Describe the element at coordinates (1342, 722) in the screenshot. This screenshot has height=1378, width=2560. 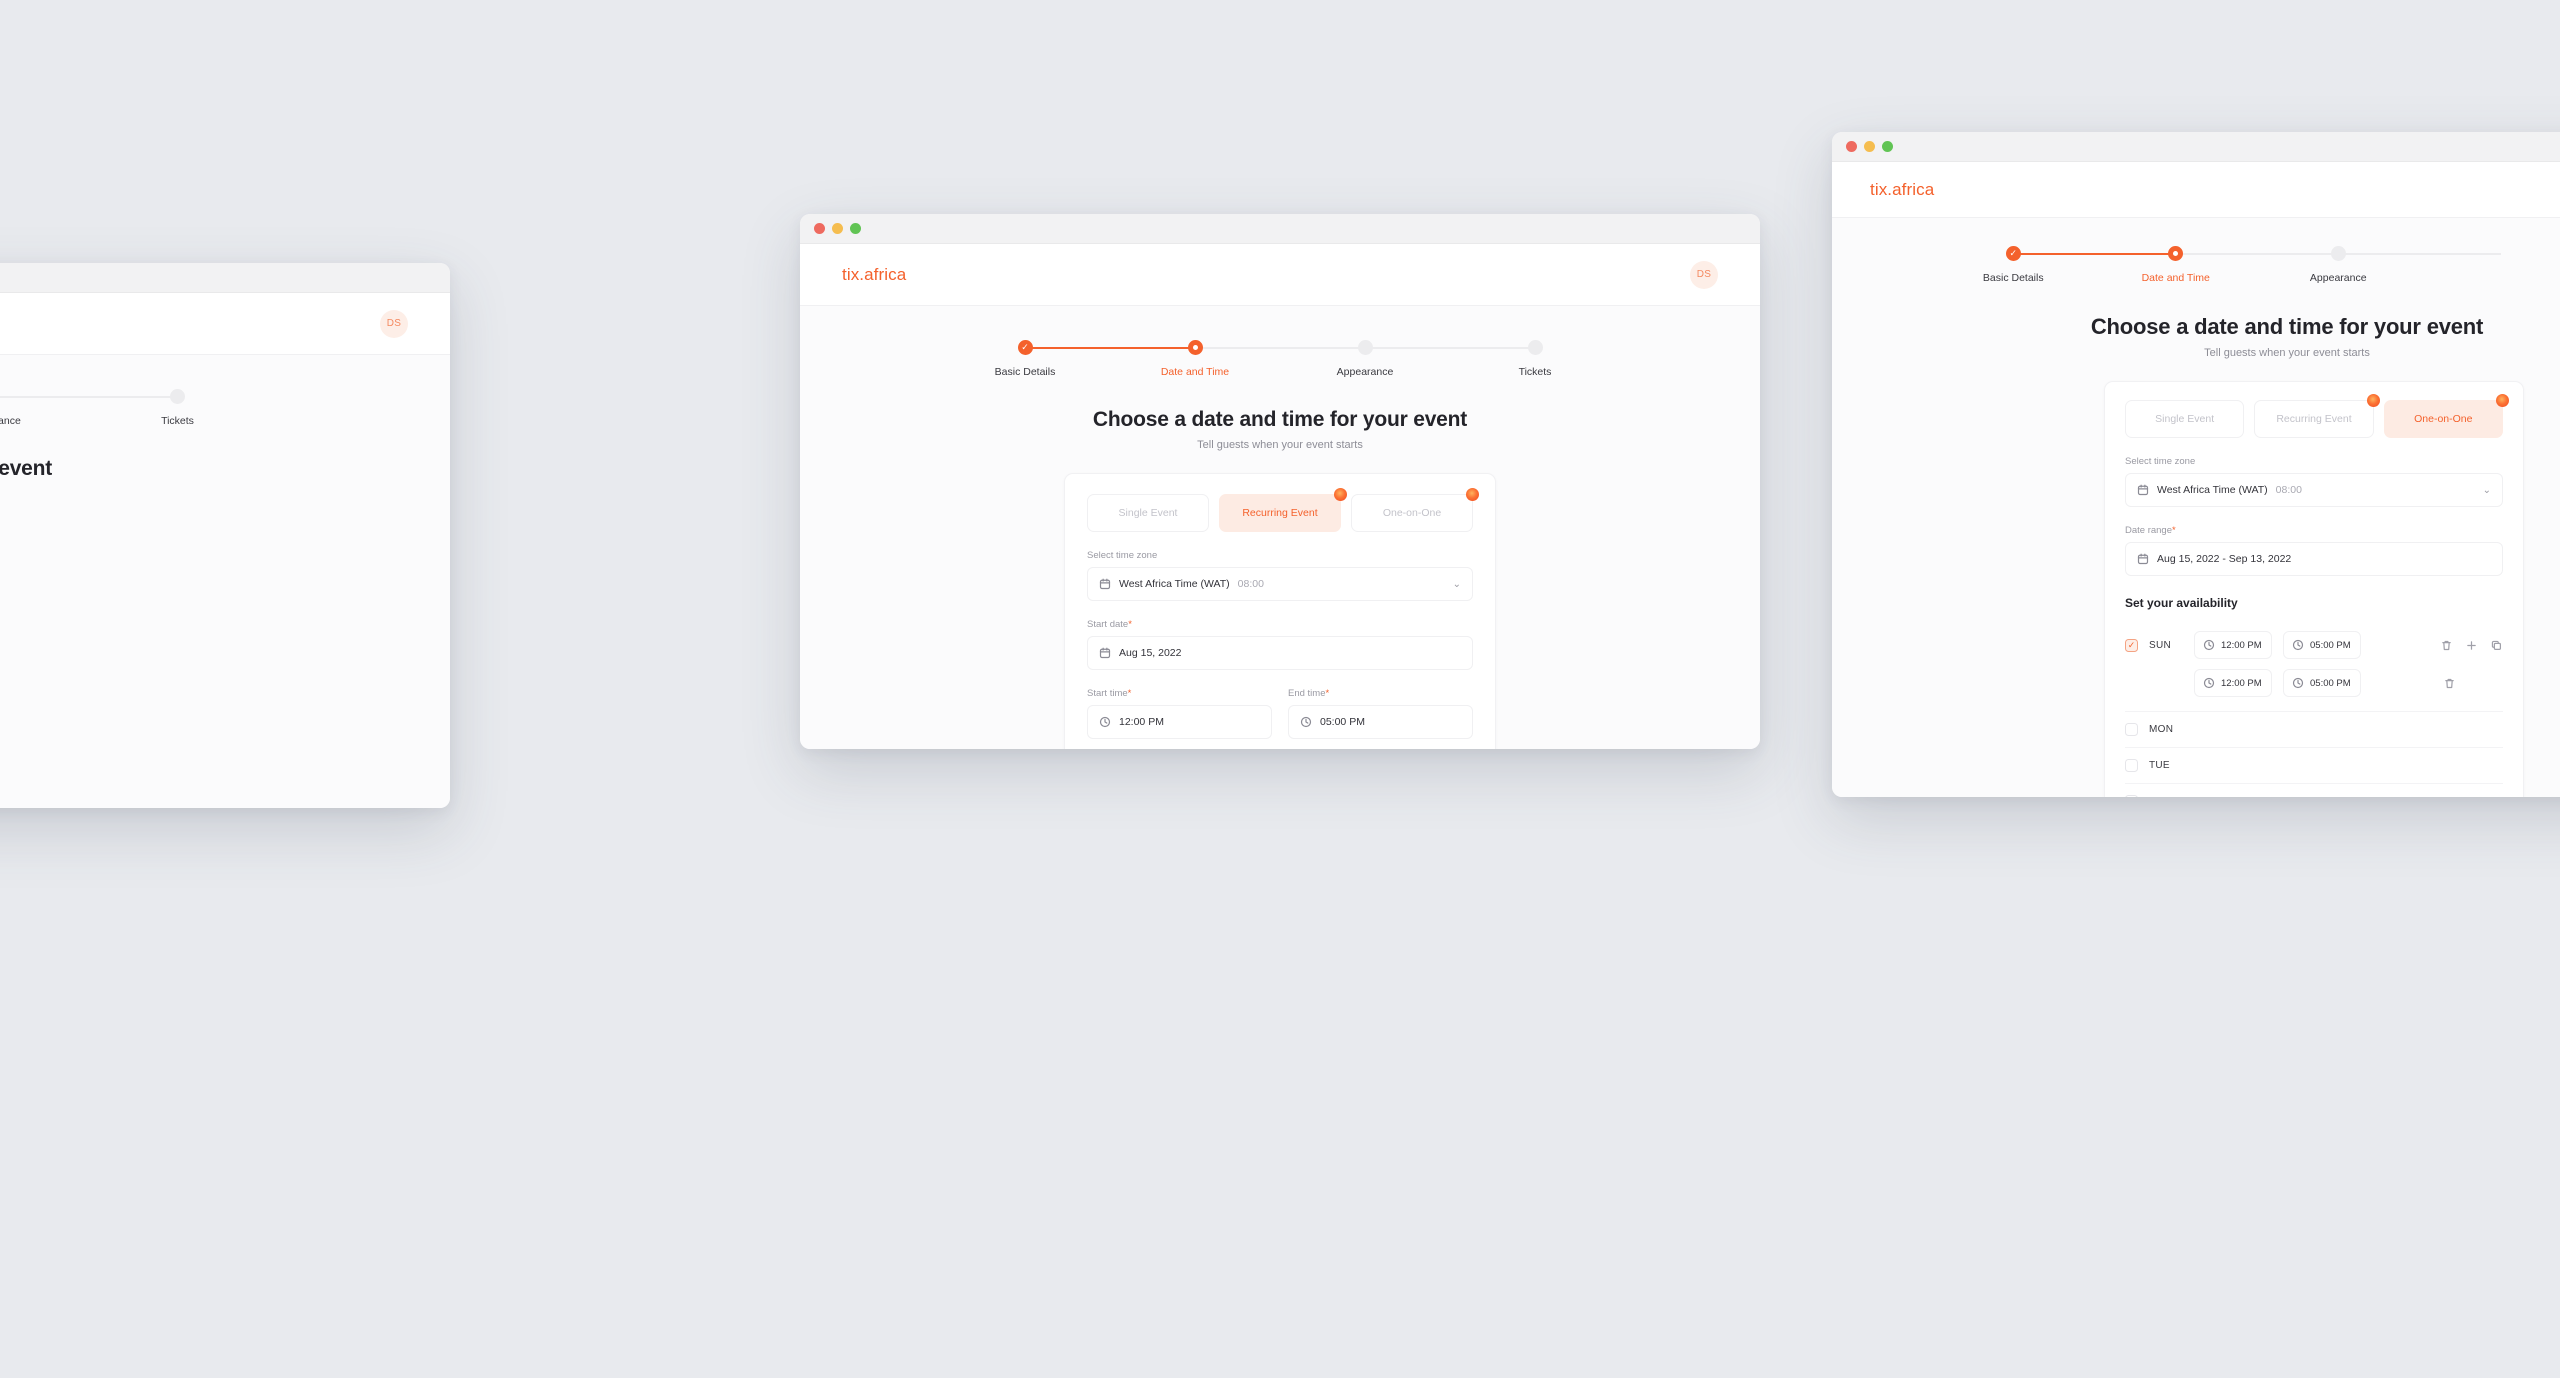
I see `end-time-value: 05:00 PM` at that location.